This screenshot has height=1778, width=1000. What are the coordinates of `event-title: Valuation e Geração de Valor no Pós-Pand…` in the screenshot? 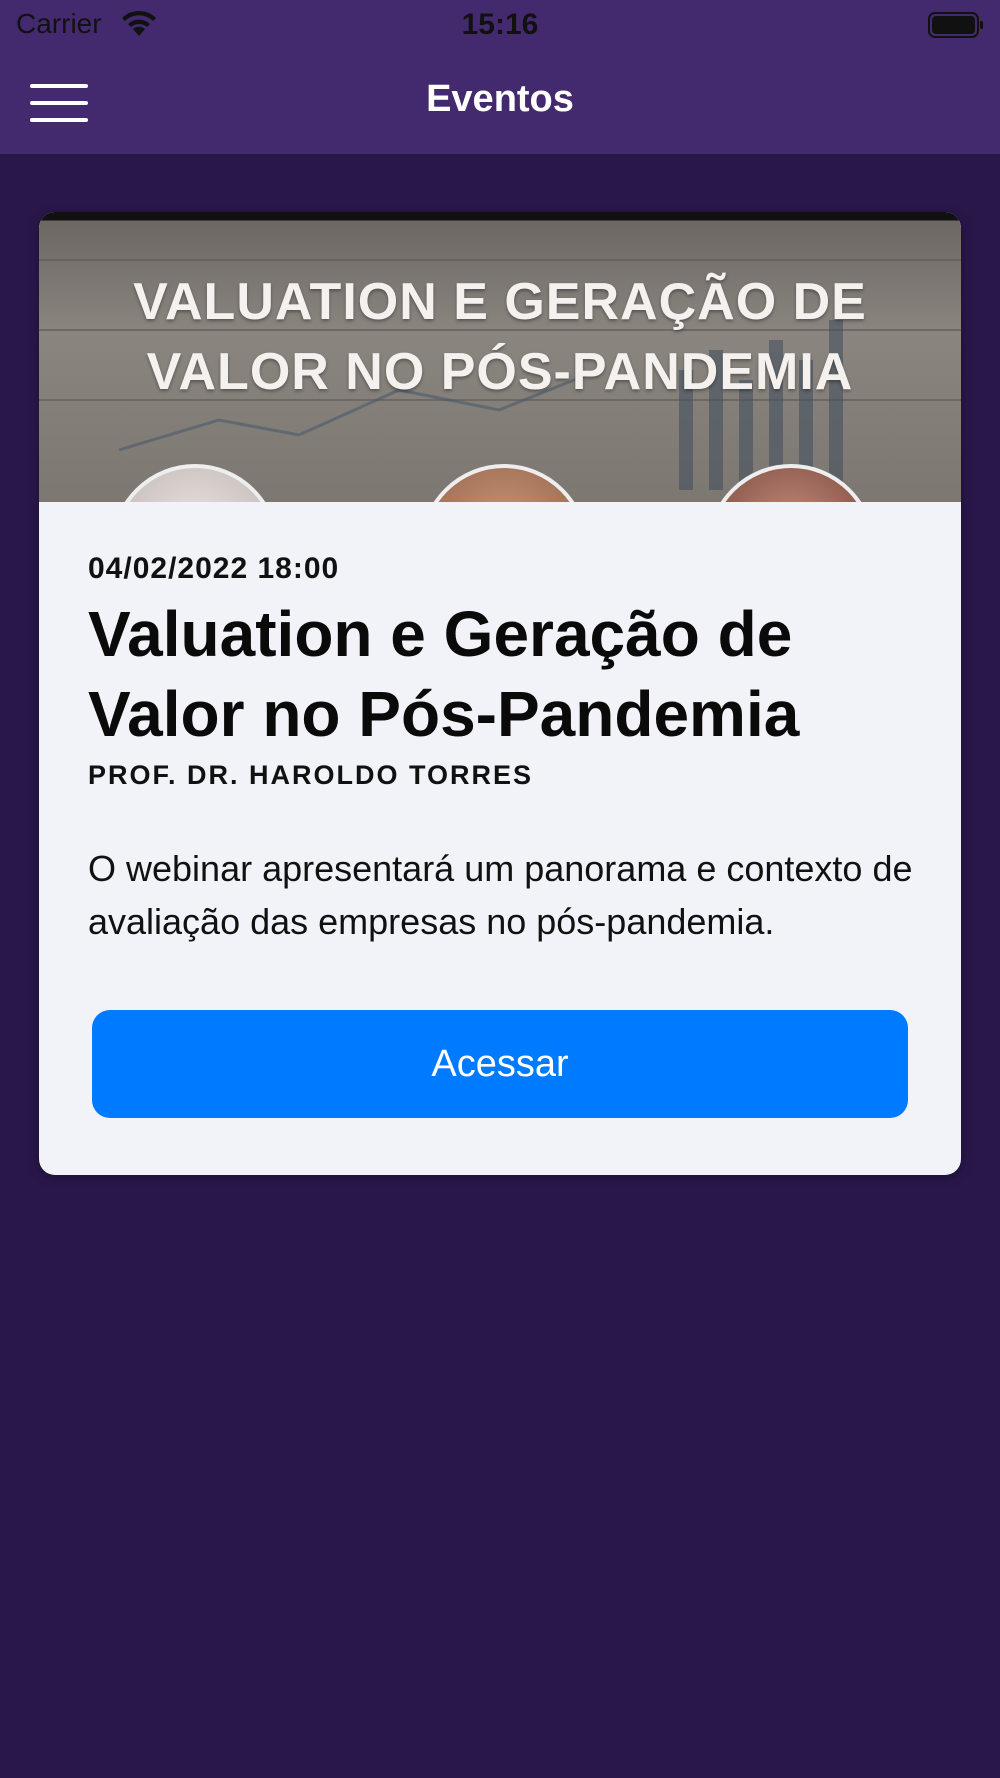 It's located at (444, 674).